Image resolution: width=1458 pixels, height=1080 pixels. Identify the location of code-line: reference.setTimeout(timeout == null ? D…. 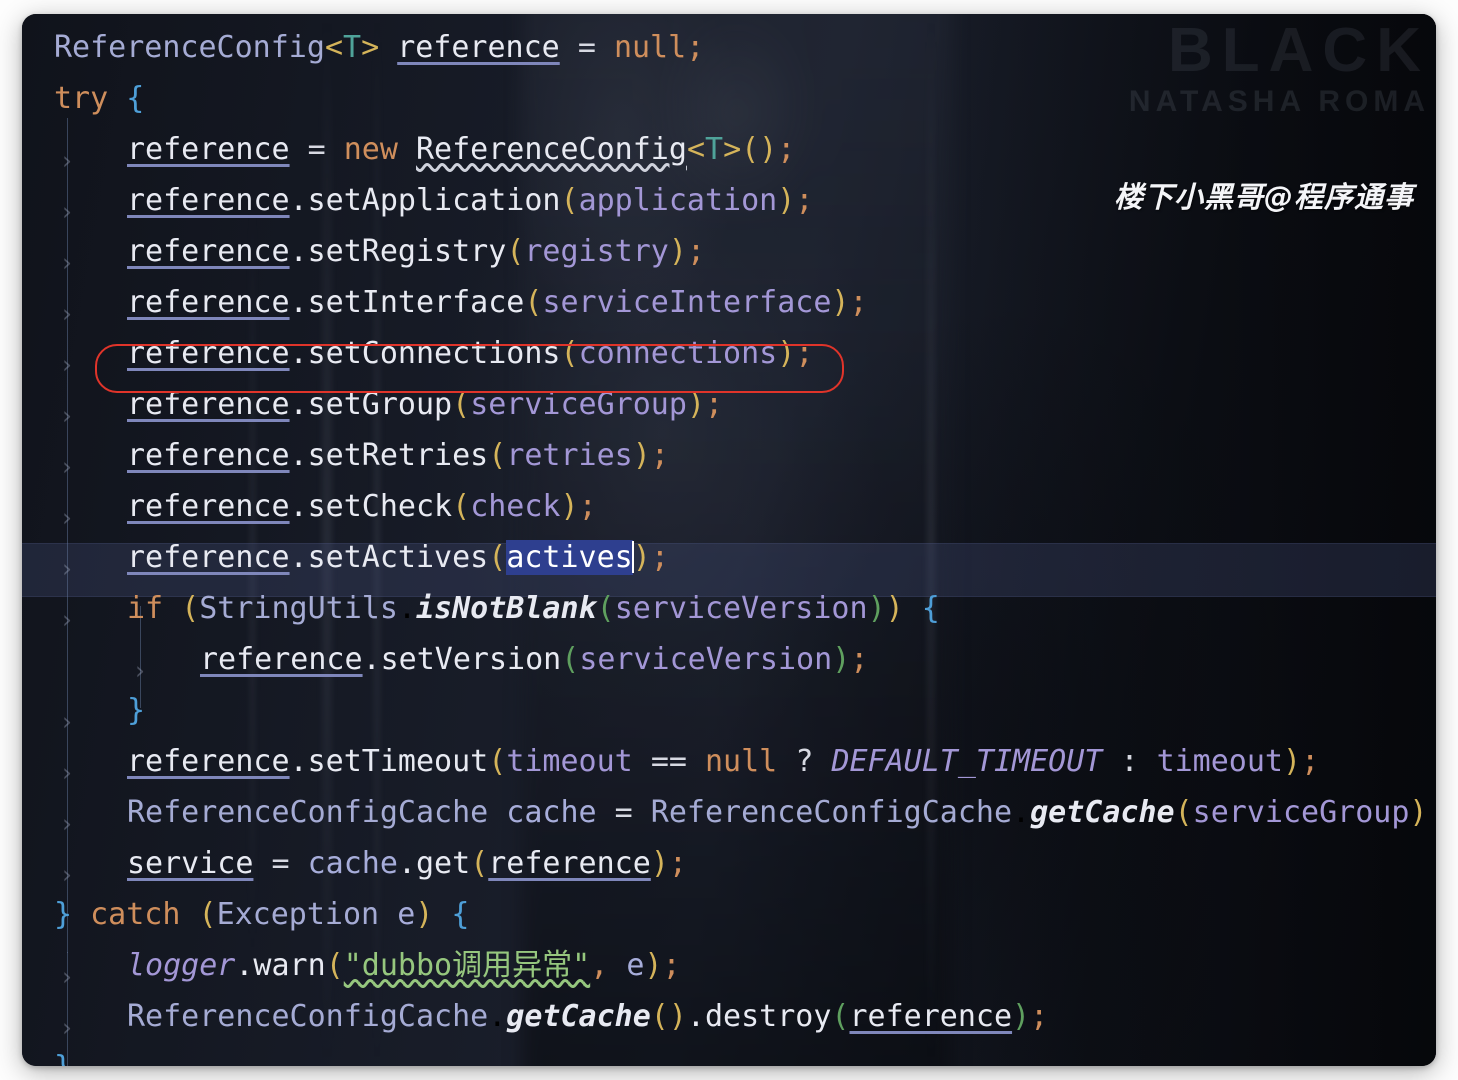
(723, 761).